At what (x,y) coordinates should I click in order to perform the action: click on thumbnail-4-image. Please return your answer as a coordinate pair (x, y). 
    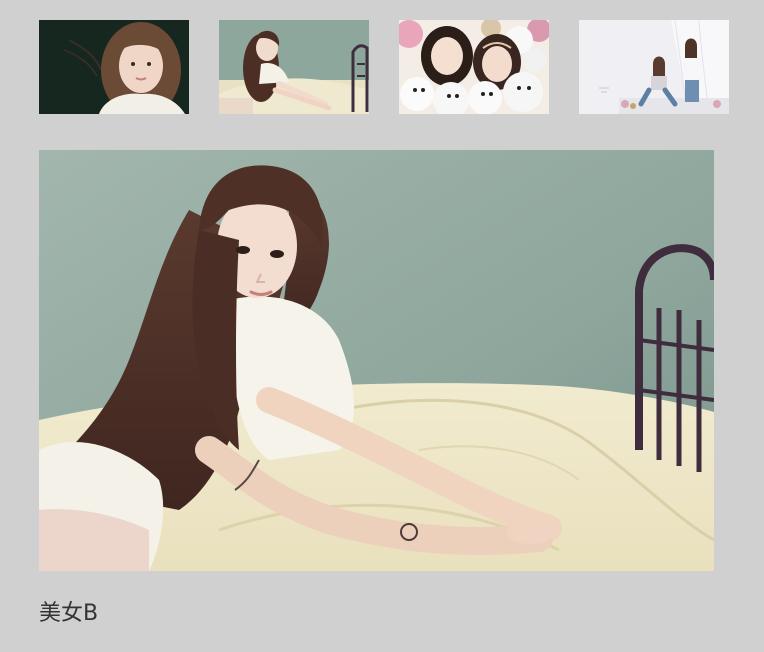
    Looking at the image, I should click on (654, 67).